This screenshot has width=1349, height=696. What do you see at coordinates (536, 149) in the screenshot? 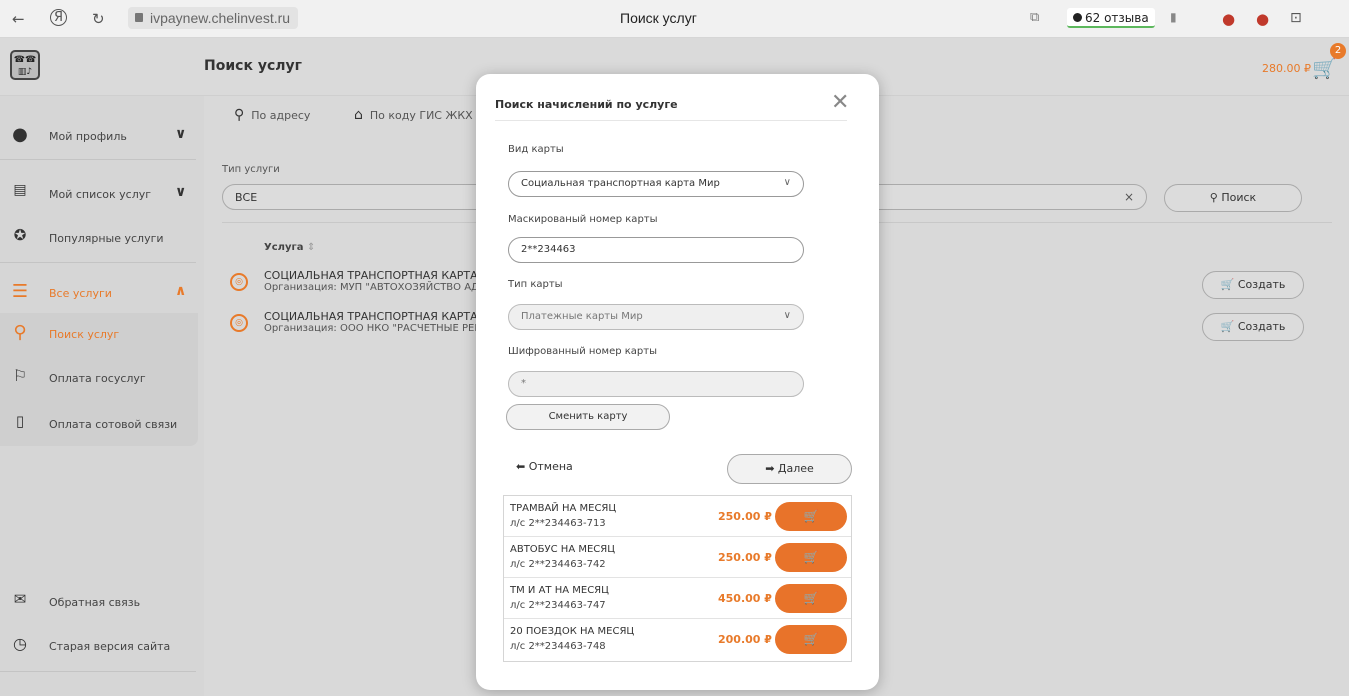
I see `card-kind-label: Вид карты` at bounding box center [536, 149].